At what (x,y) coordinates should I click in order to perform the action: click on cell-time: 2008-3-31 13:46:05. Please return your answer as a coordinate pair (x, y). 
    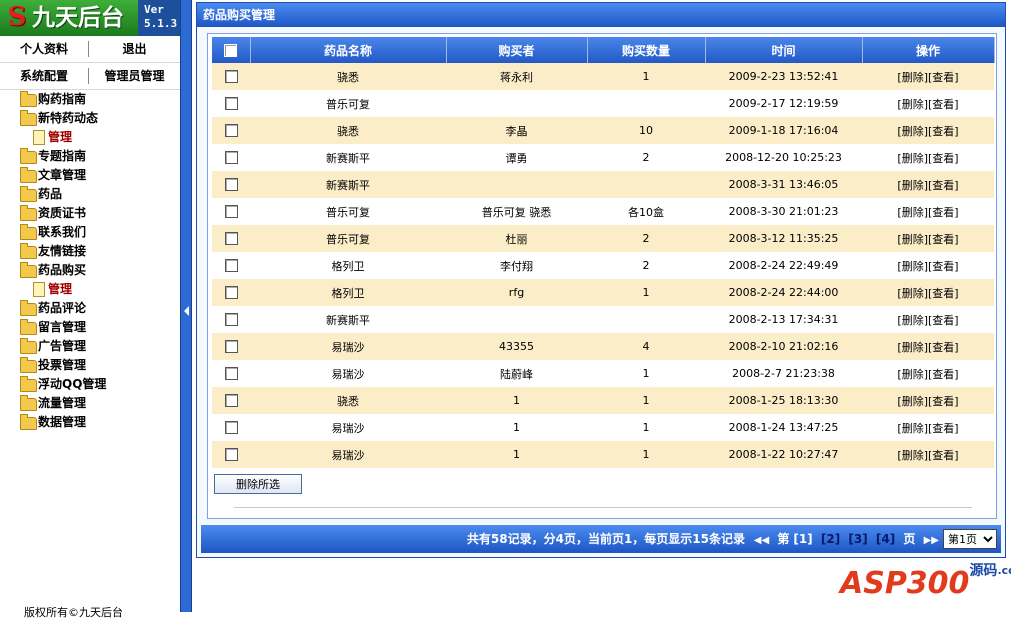
    Looking at the image, I should click on (783, 184).